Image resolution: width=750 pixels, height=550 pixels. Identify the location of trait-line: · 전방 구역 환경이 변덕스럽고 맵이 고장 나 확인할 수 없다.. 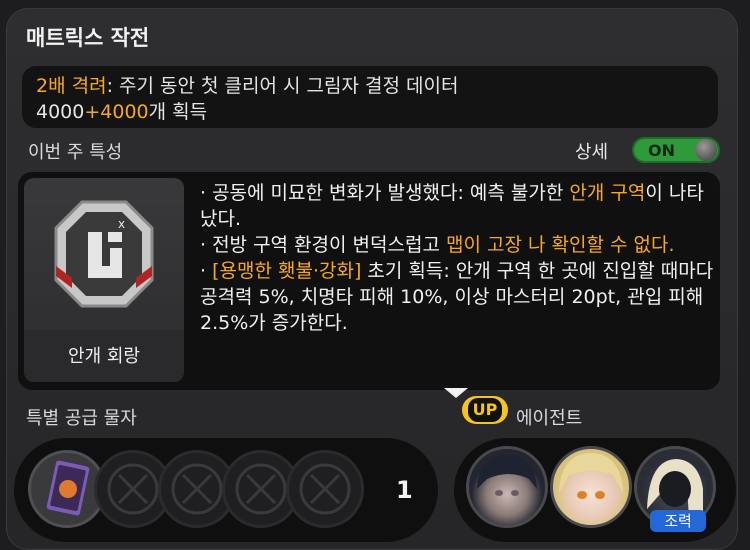
(457, 245).